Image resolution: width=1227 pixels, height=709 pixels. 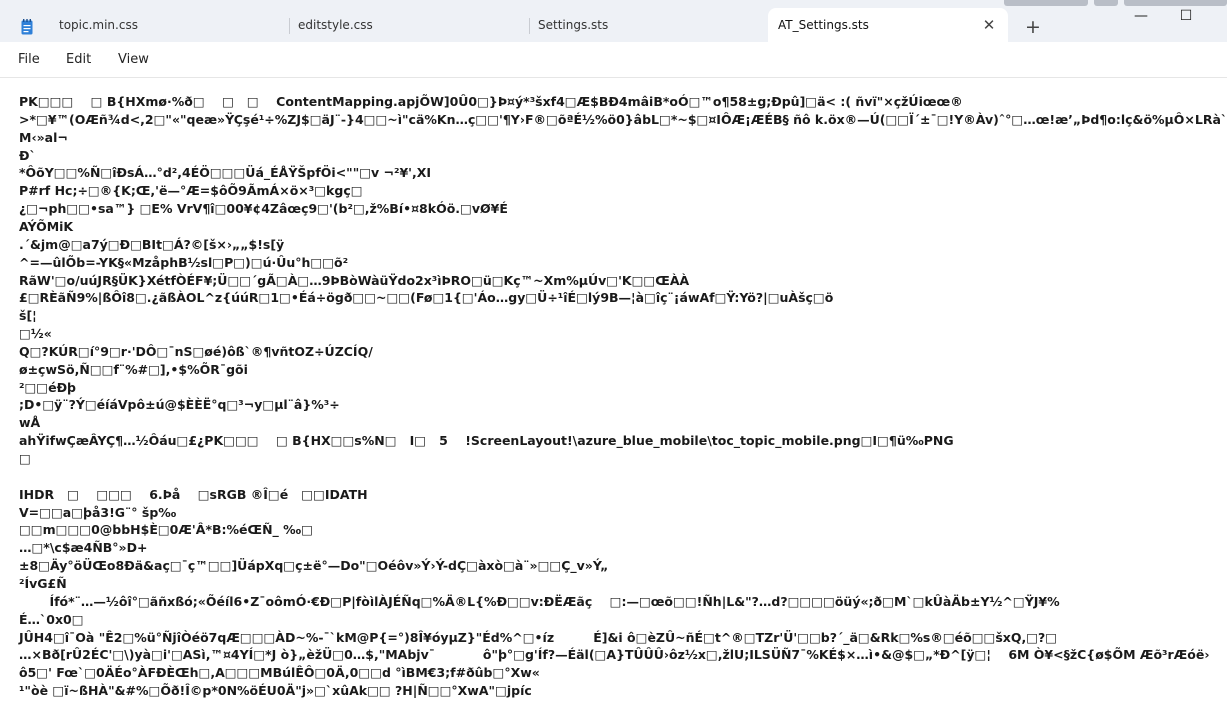 I want to click on editor-line: É…`0x0□, so click(x=51, y=619).